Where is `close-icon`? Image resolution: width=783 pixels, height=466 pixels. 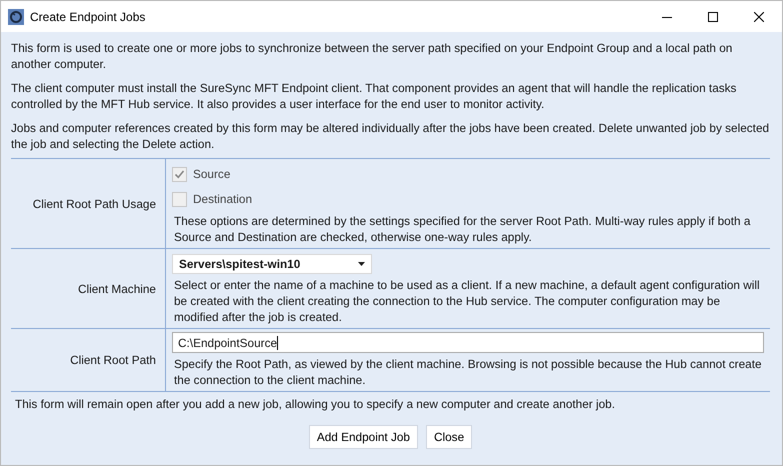 close-icon is located at coordinates (759, 17).